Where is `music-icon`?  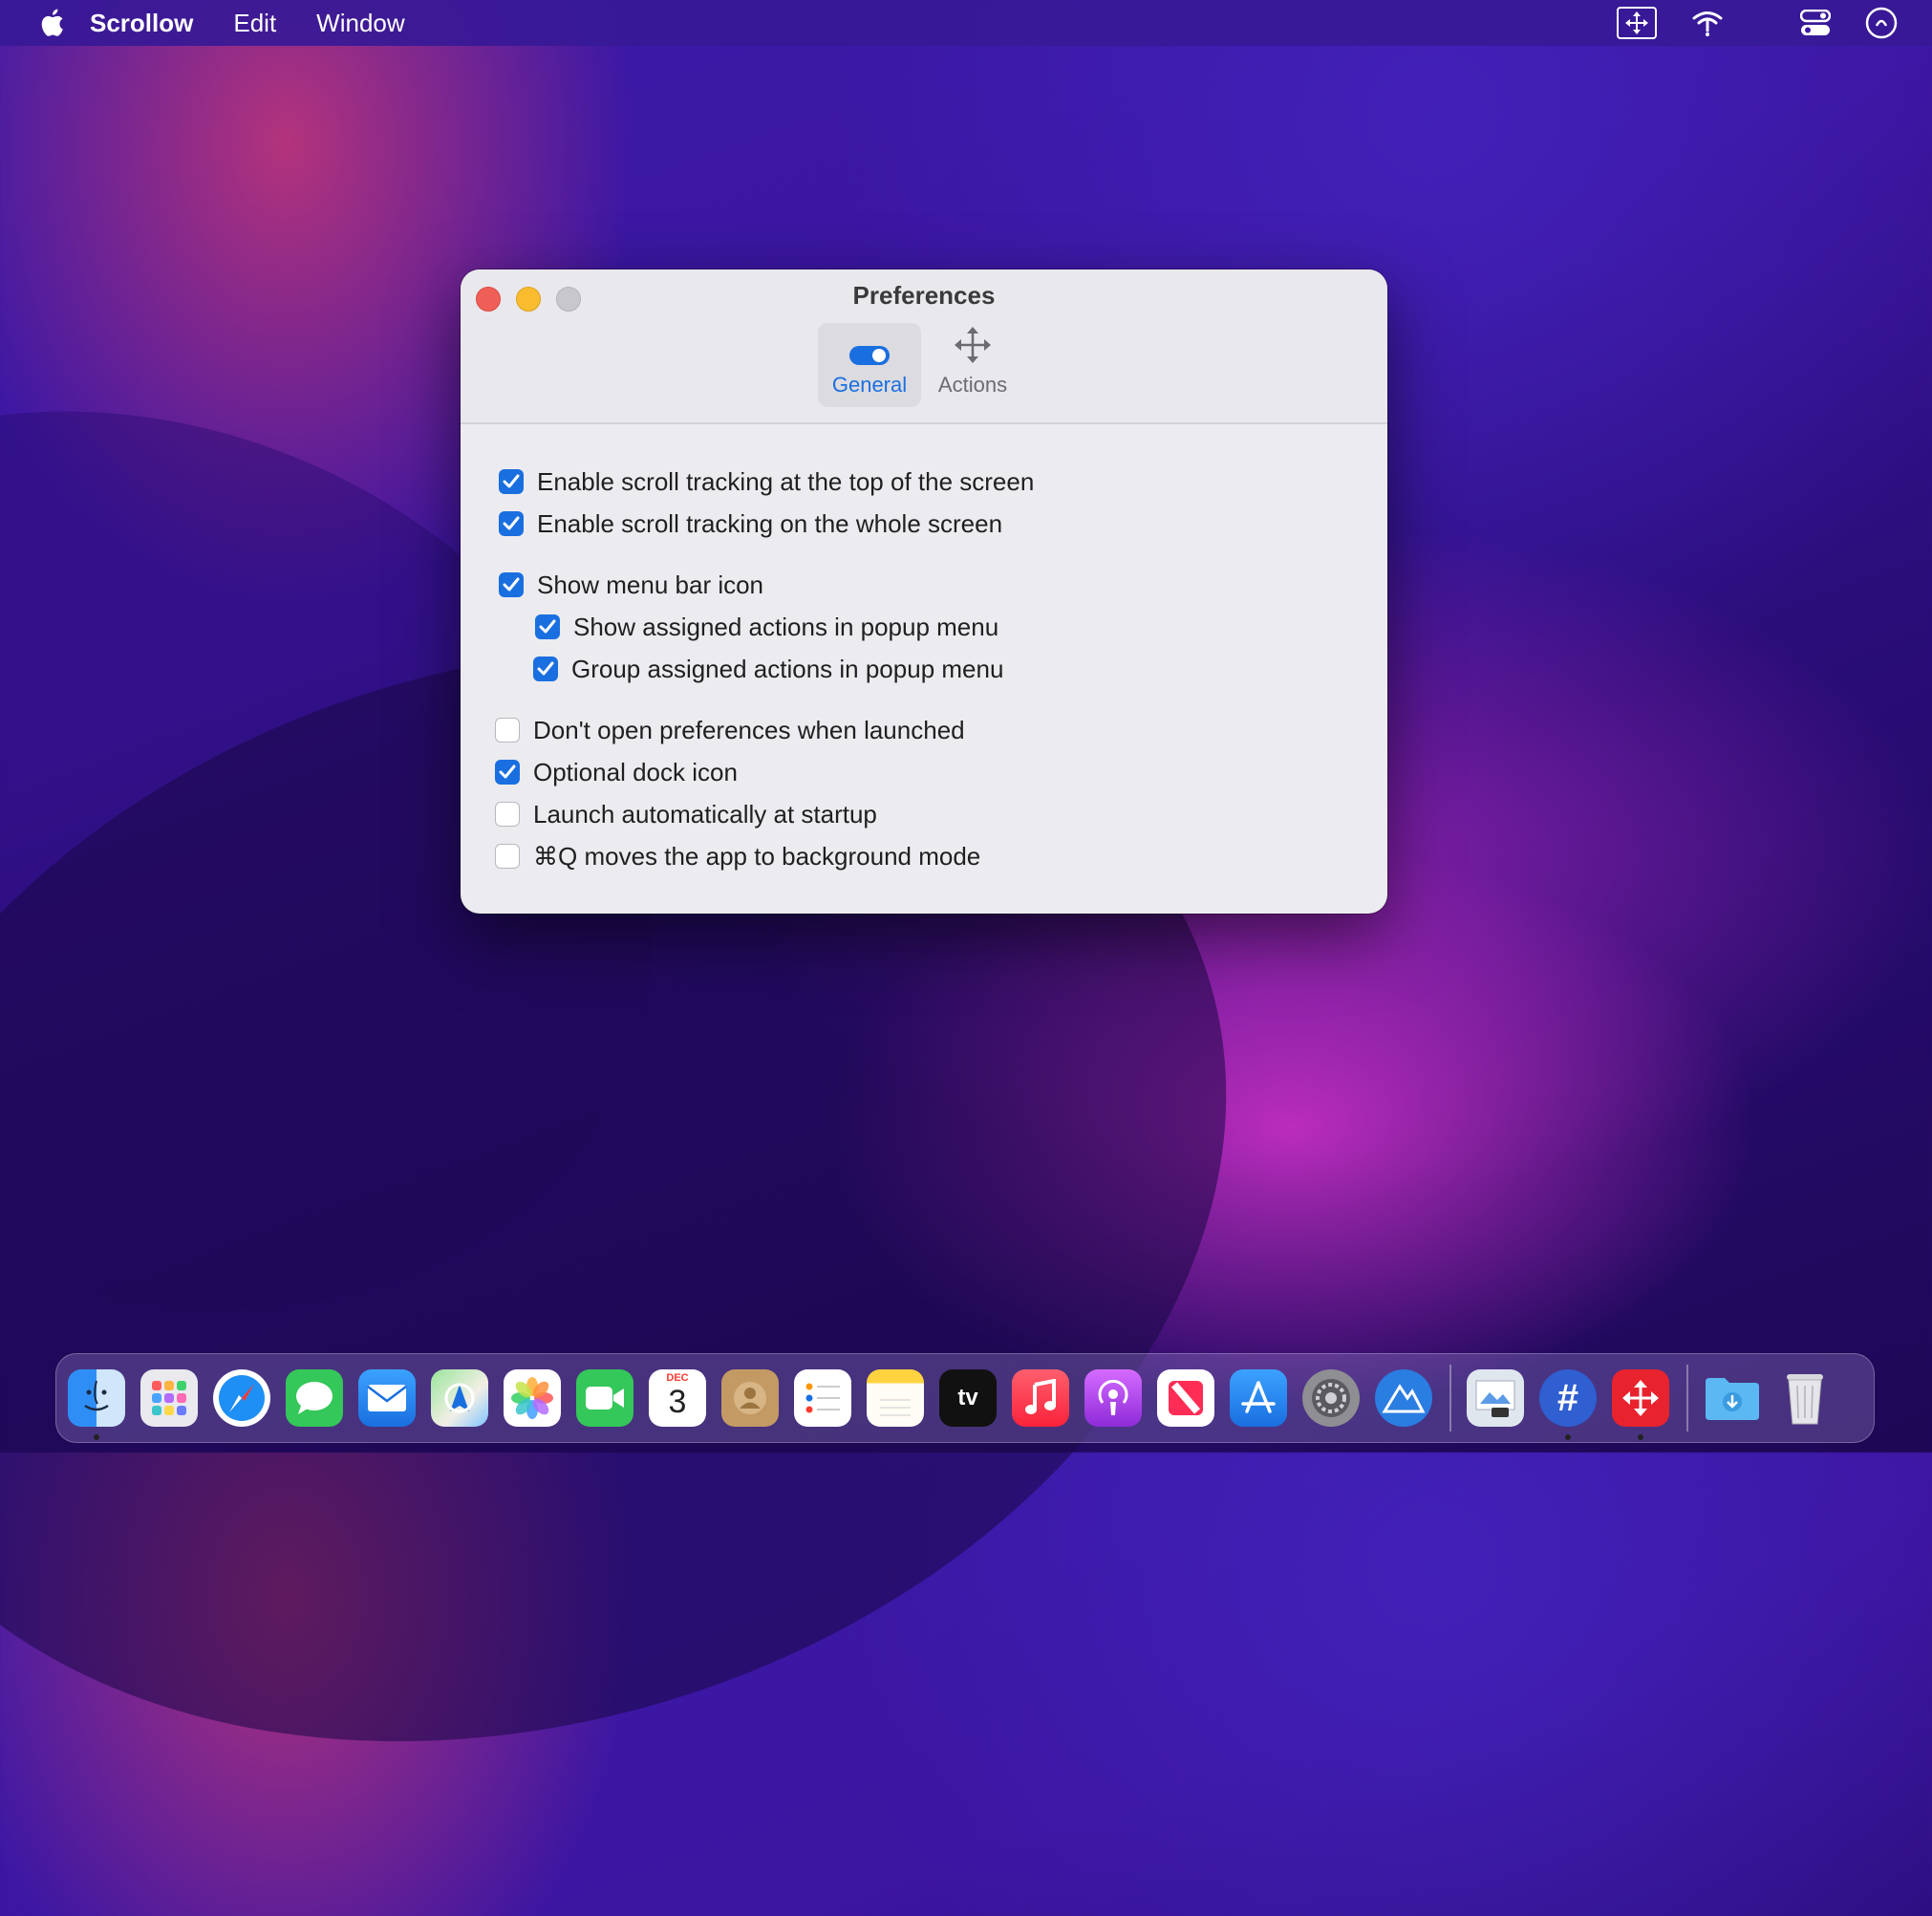
music-icon is located at coordinates (1040, 1398).